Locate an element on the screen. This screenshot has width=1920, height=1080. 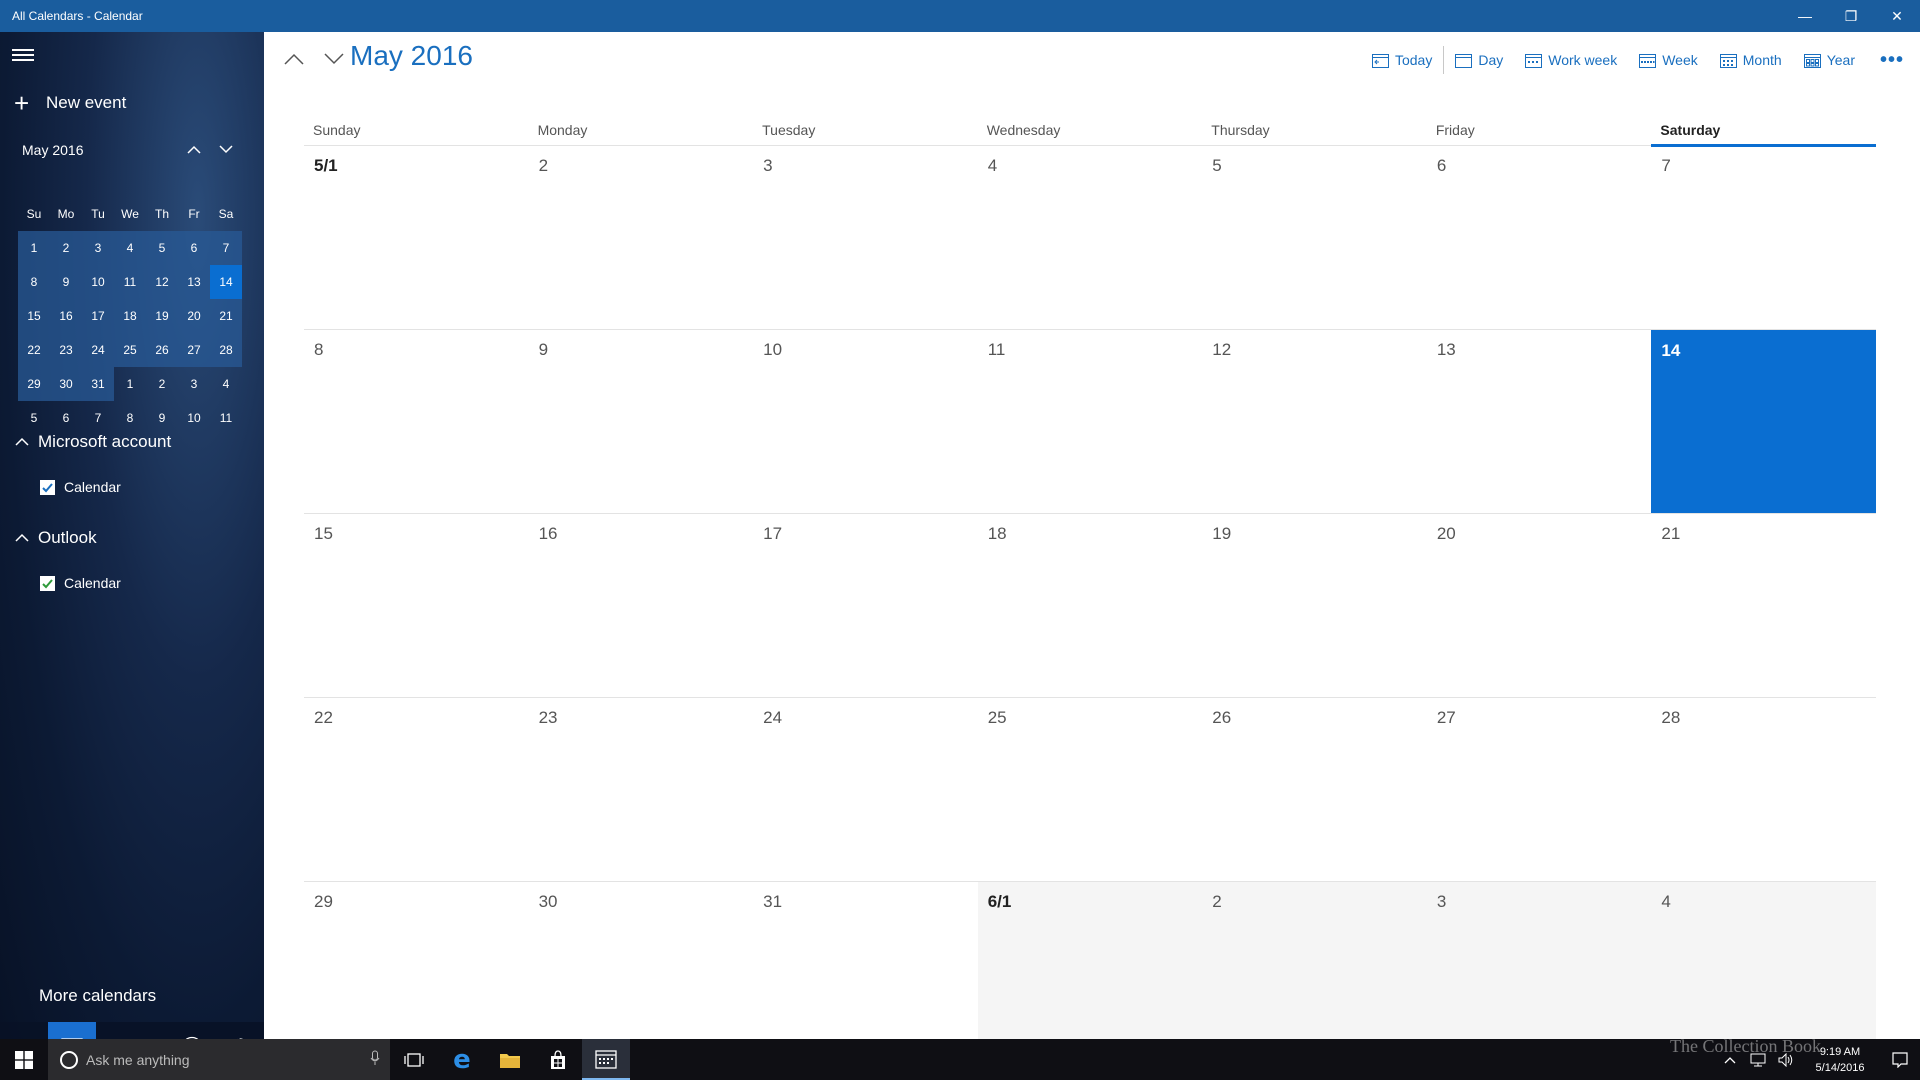
calendar-toggle-outlook: Calendar is located at coordinates (80, 583).